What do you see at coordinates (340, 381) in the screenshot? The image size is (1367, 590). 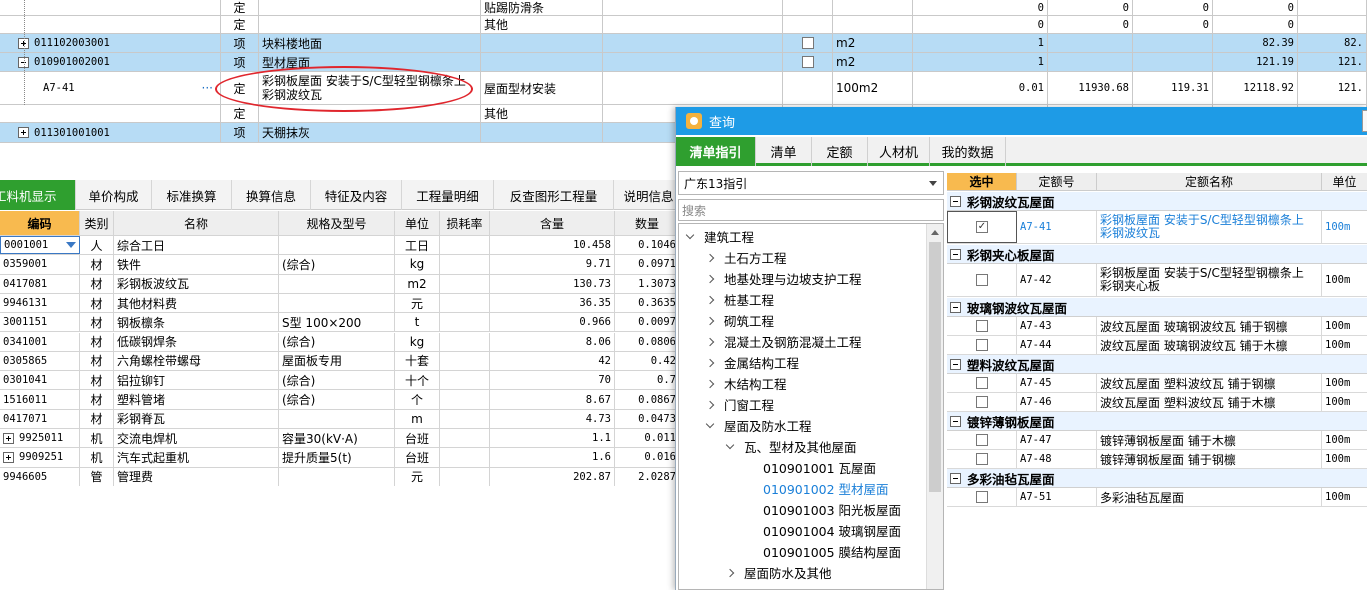 I see `resource-row: 0301041 材铝拉铆钉 (综合) 十个 70 0.7` at bounding box center [340, 381].